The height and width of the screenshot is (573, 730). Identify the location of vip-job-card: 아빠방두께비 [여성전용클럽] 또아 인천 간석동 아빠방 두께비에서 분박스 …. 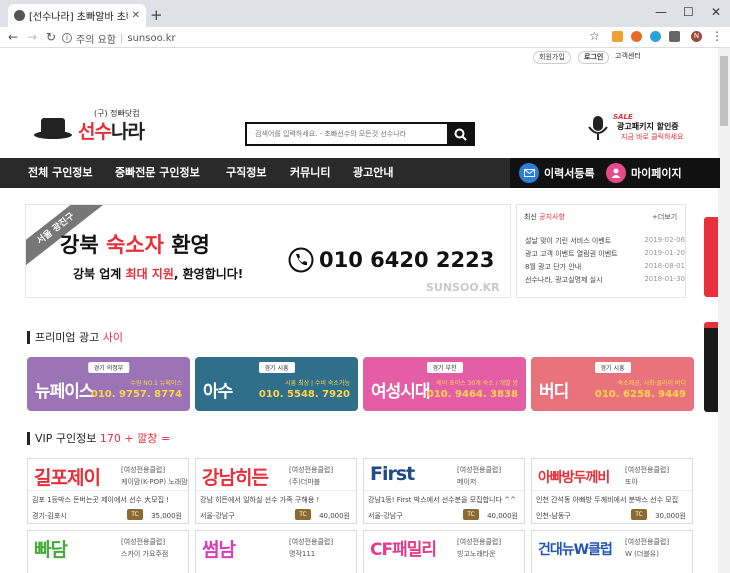
(612, 491).